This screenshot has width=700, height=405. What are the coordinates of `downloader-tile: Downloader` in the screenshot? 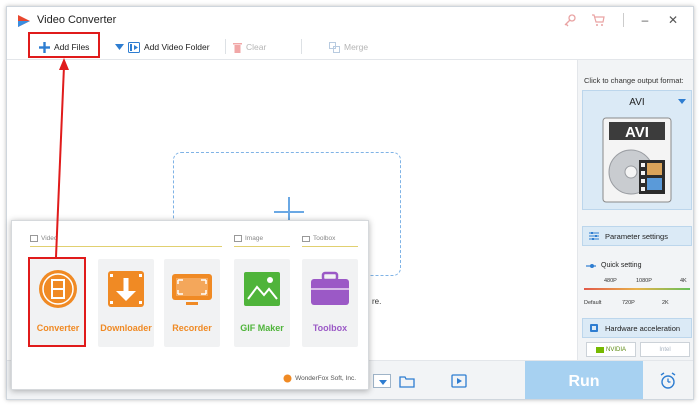 It's located at (126, 303).